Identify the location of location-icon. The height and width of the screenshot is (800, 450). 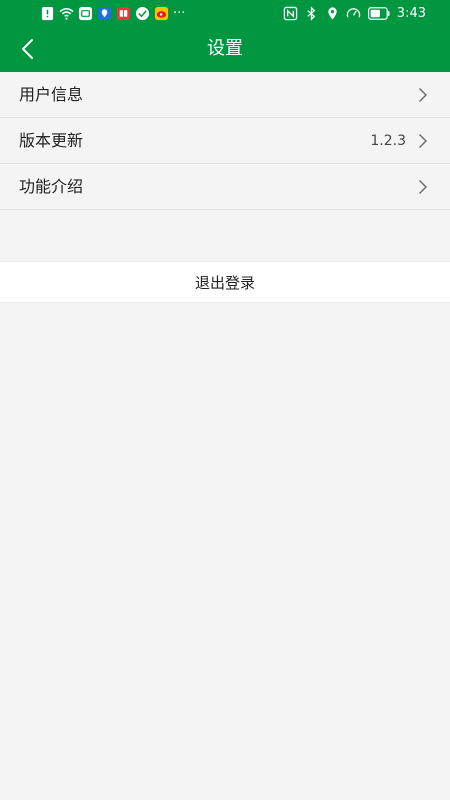
(332, 13).